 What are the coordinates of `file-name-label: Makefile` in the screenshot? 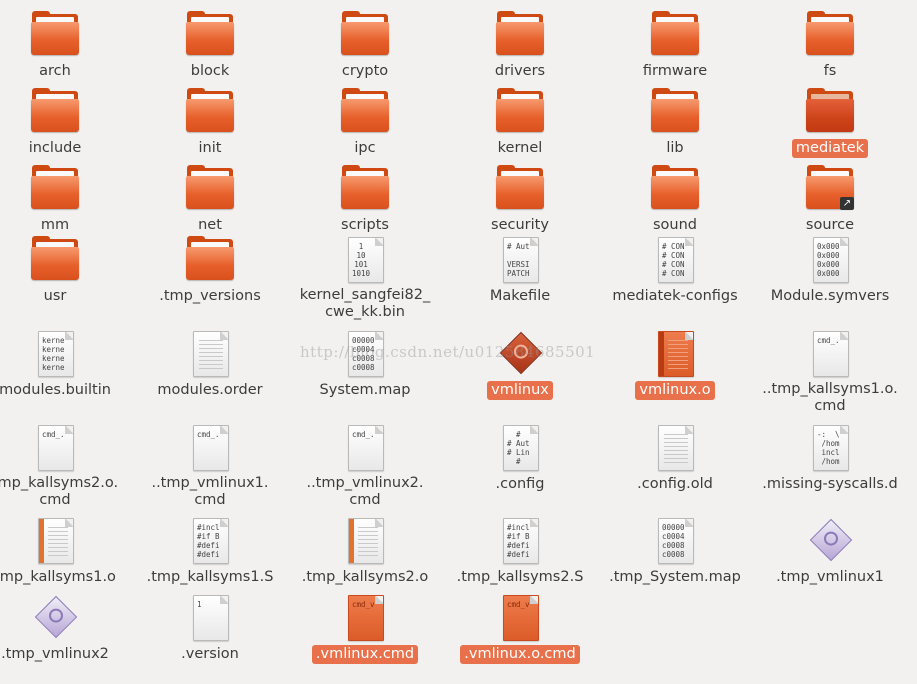 It's located at (520, 296).